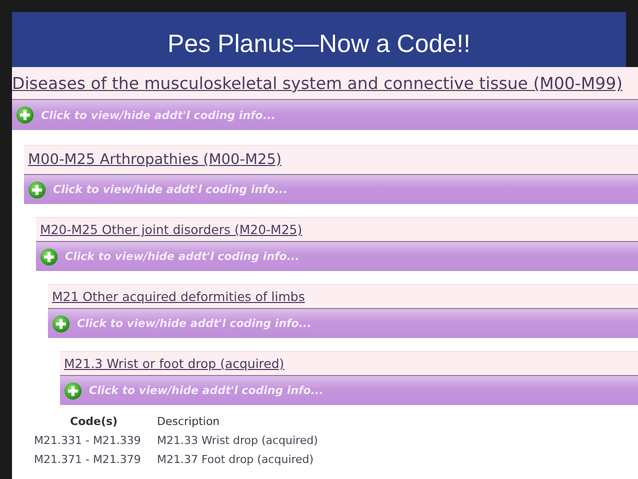 This screenshot has height=479, width=638. I want to click on table-cell-text: M21.33 Wrist drop (acquired), so click(238, 440).